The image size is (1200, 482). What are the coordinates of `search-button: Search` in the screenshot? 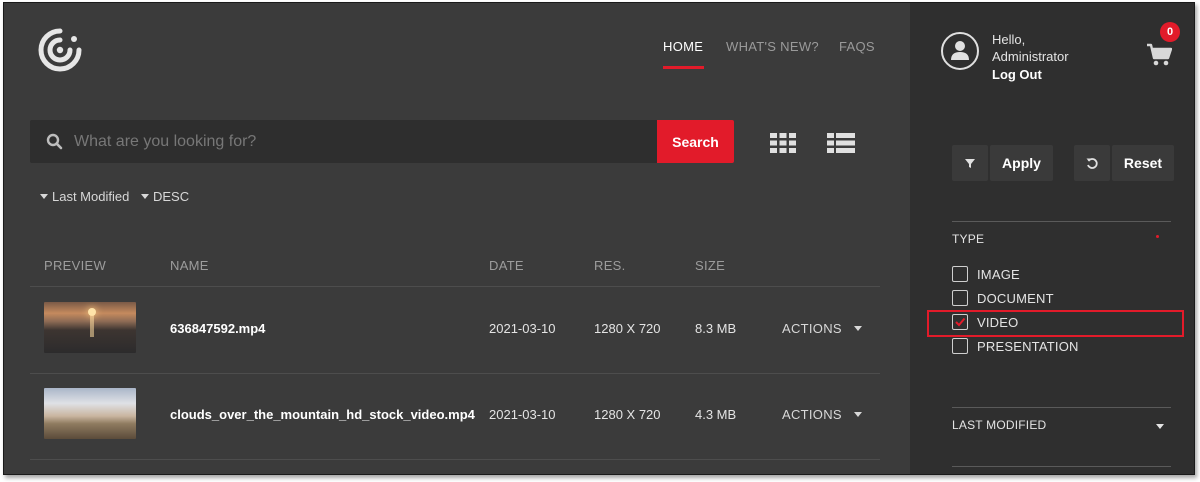 It's located at (695, 141).